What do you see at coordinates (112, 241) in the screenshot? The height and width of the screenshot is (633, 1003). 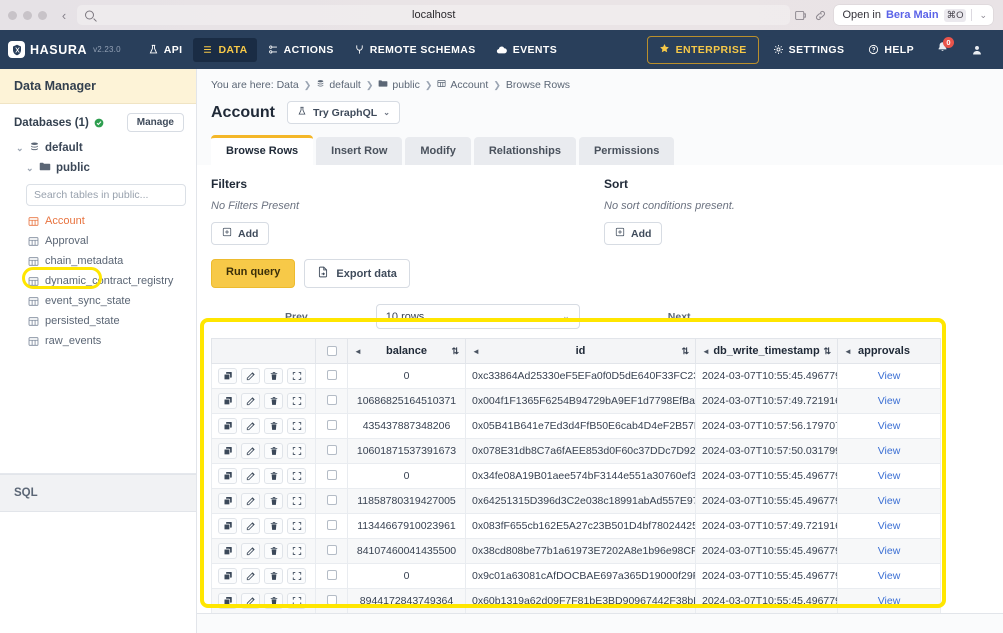 I see `sidebar-table-approval: Approval` at bounding box center [112, 241].